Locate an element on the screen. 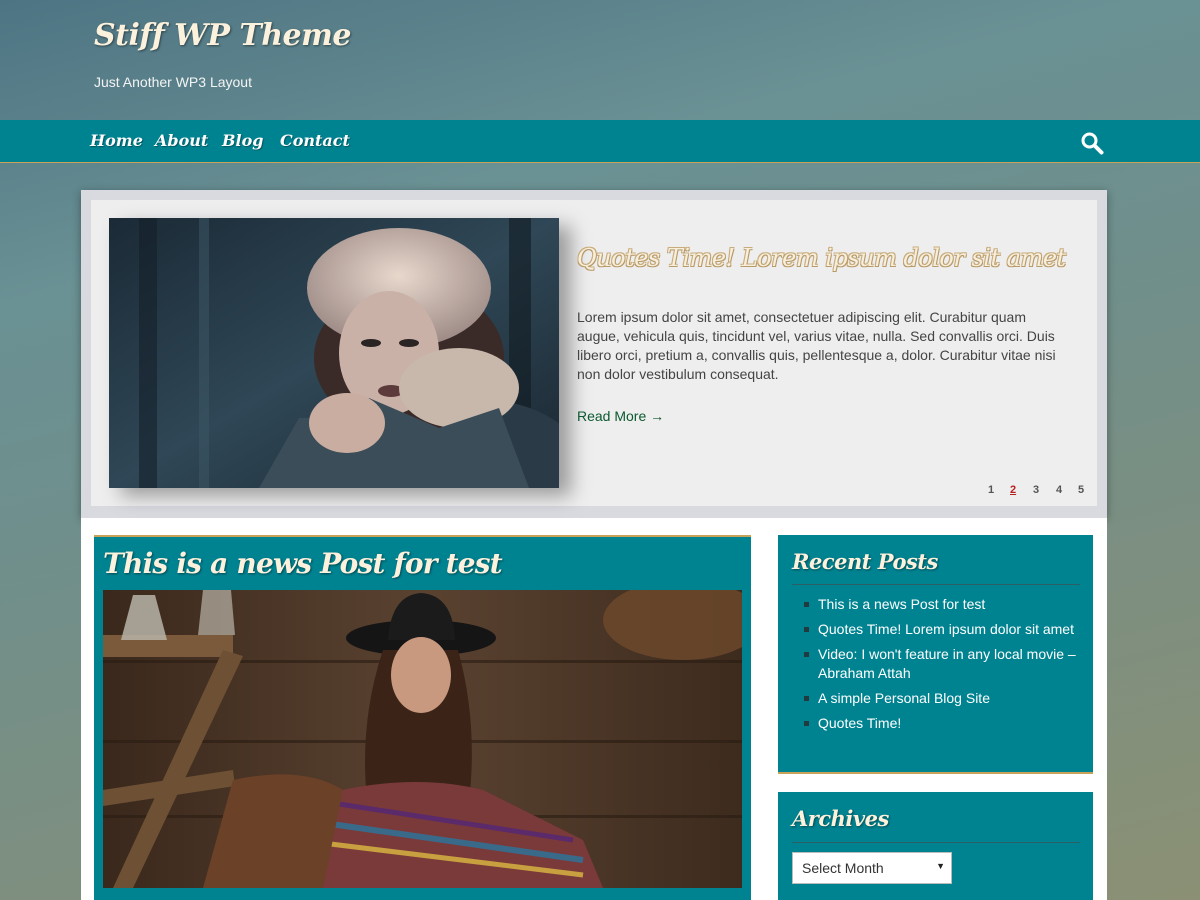 Image resolution: width=1200 pixels, height=900 pixels. nav-item-about: About is located at coordinates (181, 140).